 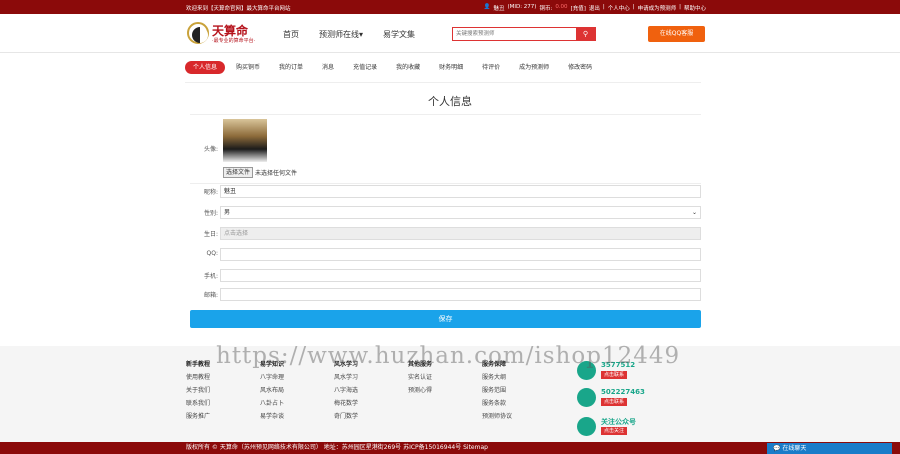 What do you see at coordinates (445, 149) in the screenshot?
I see `avatar-row: 头像: 选择文件 未选择任何文件` at bounding box center [445, 149].